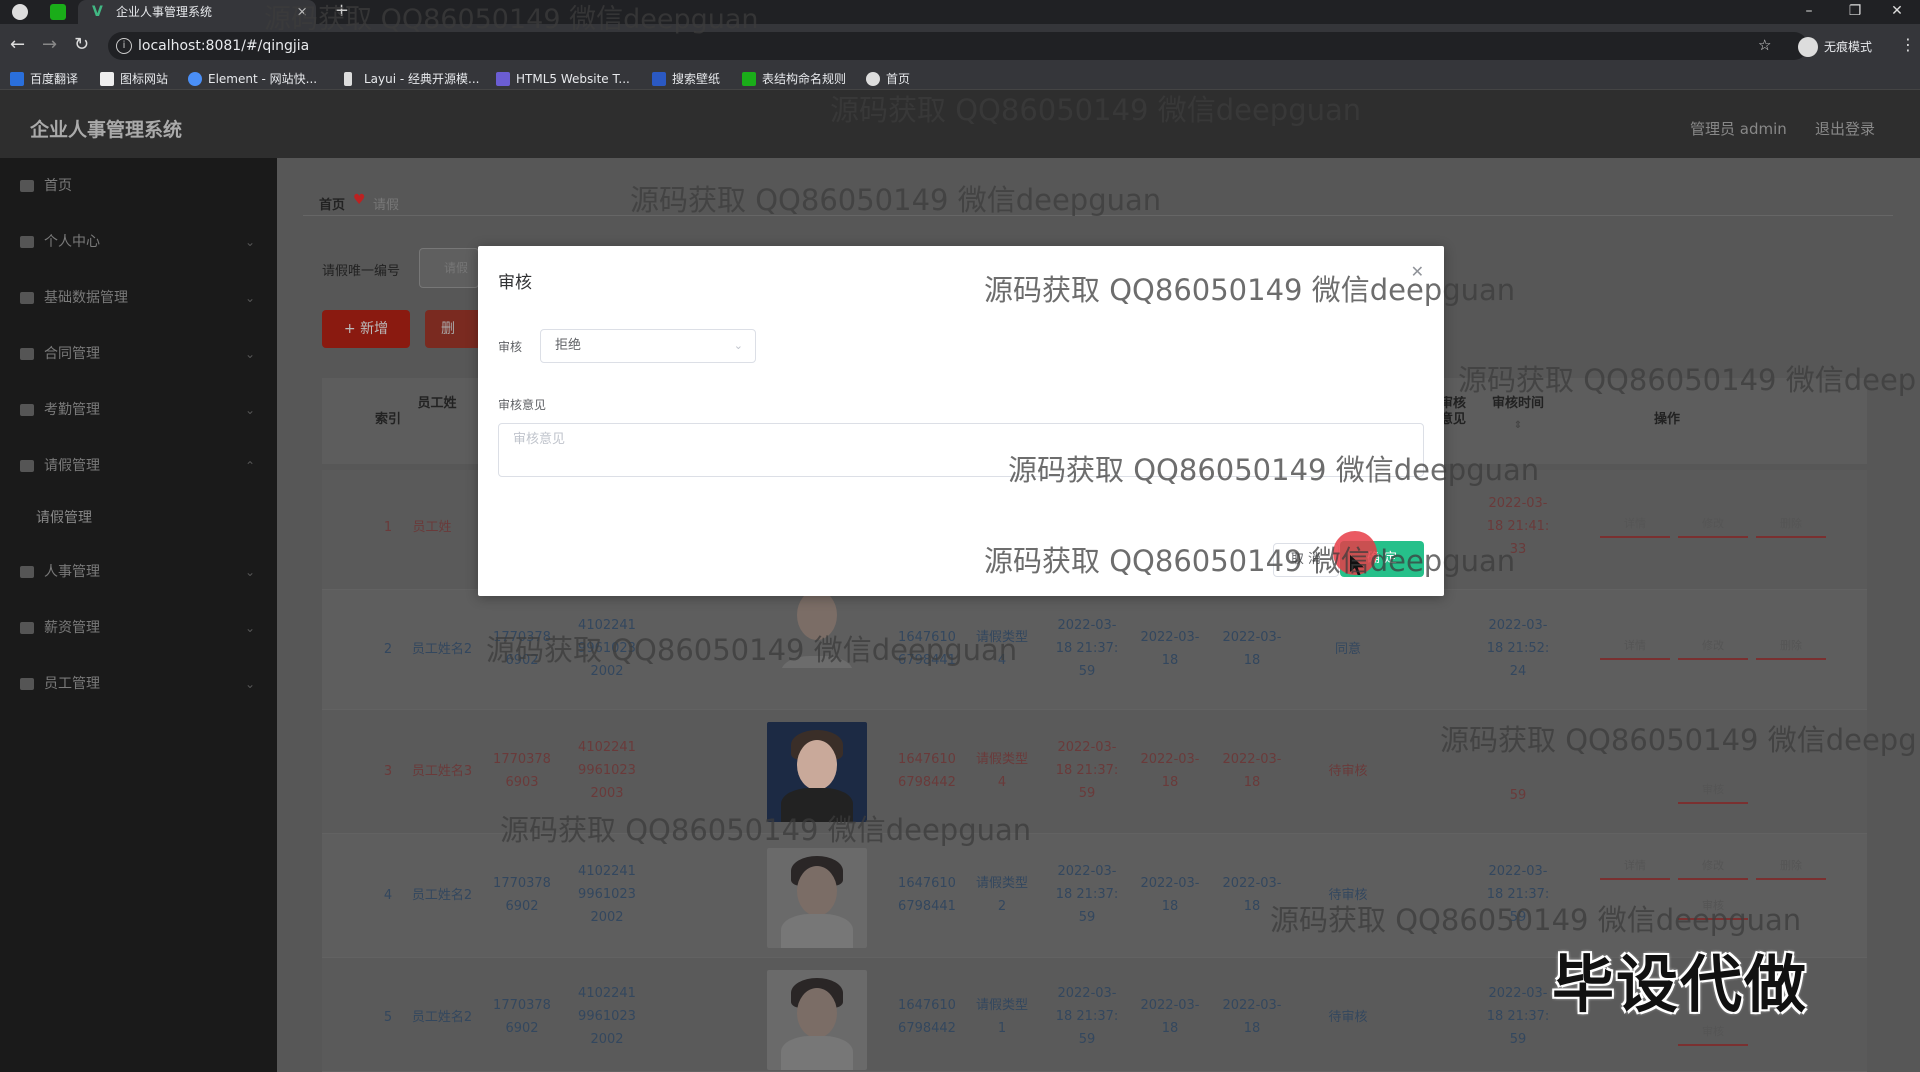  Describe the element at coordinates (44, 79) in the screenshot. I see `bookmark-item: 百度翻译` at that location.